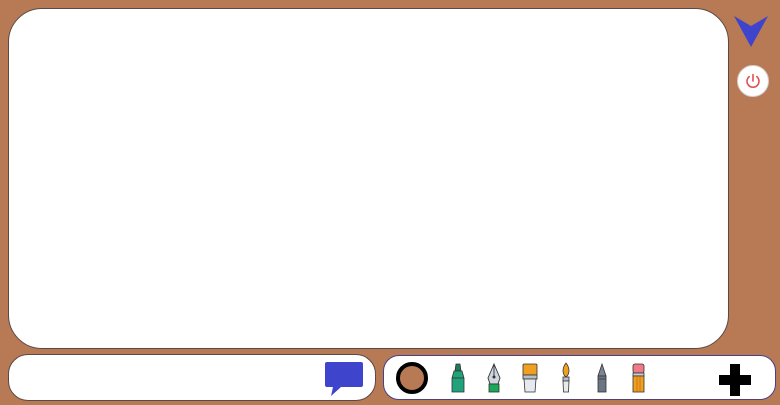  What do you see at coordinates (530, 378) in the screenshot?
I see `flat-brush-icon` at bounding box center [530, 378].